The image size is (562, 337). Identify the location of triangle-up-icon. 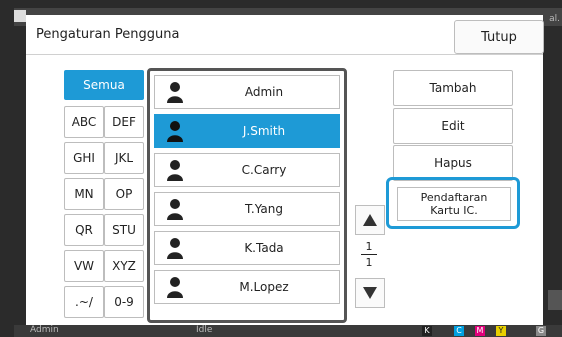
(370, 220).